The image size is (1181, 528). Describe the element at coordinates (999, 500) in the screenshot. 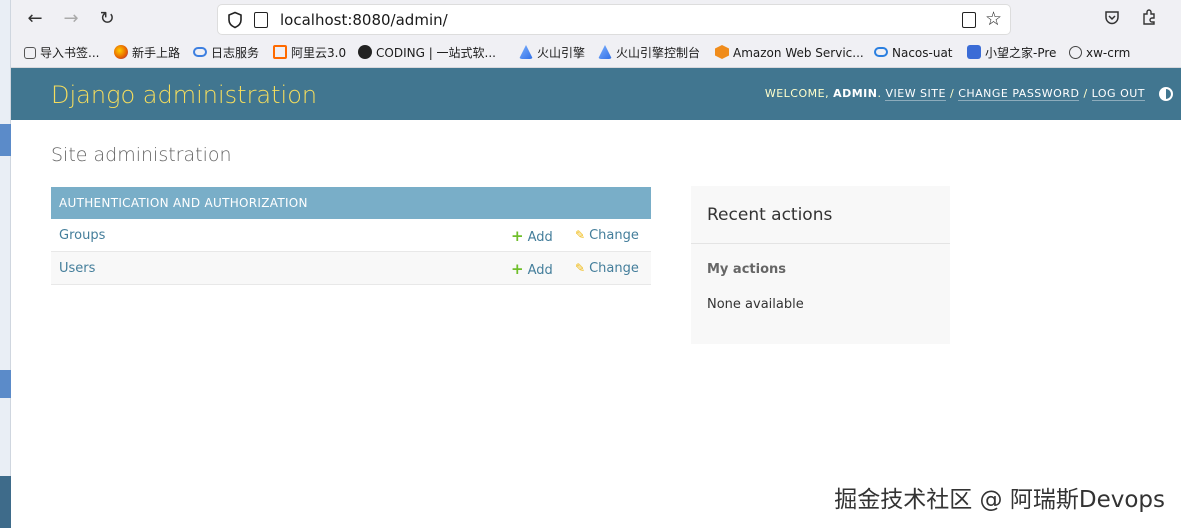

I see `watermark: 掘金技术社区 @ 阿瑞斯Devops` at that location.